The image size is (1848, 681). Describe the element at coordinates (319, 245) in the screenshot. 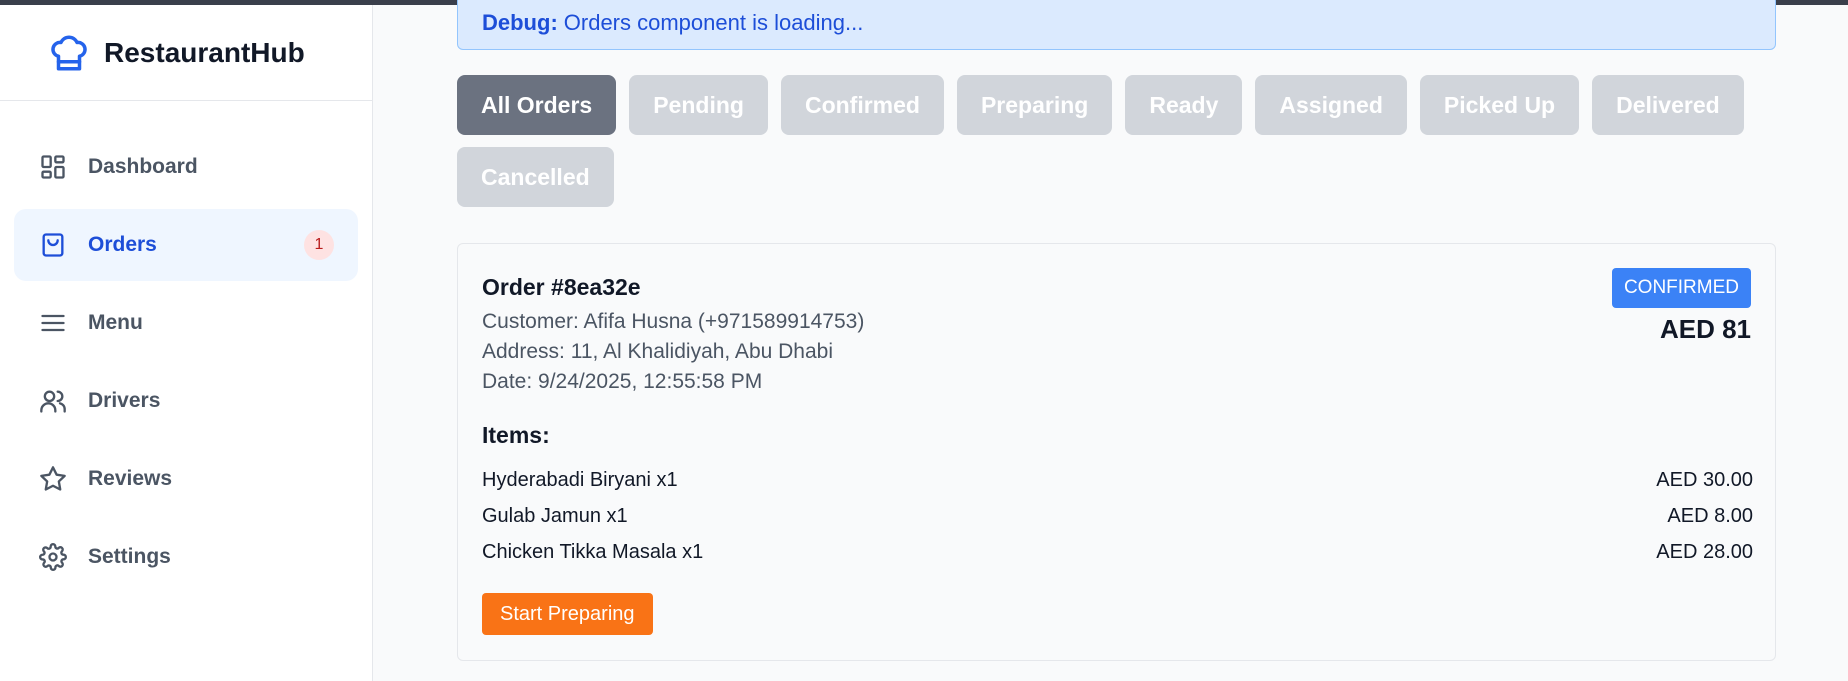

I see `orders-count-badge: 1` at that location.